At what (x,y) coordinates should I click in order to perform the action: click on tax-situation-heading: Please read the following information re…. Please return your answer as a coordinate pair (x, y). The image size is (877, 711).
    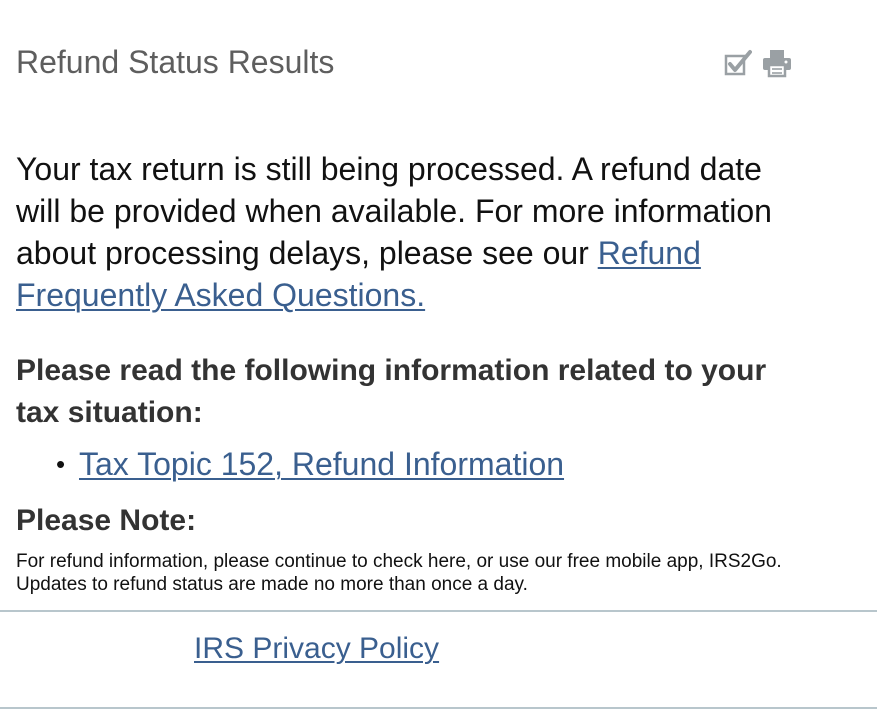
    Looking at the image, I should click on (391, 391).